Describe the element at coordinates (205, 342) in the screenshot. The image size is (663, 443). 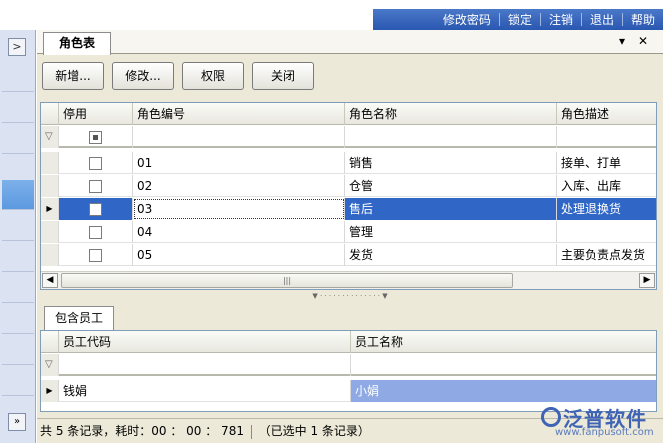
I see `col-employee-code: 员工代码` at that location.